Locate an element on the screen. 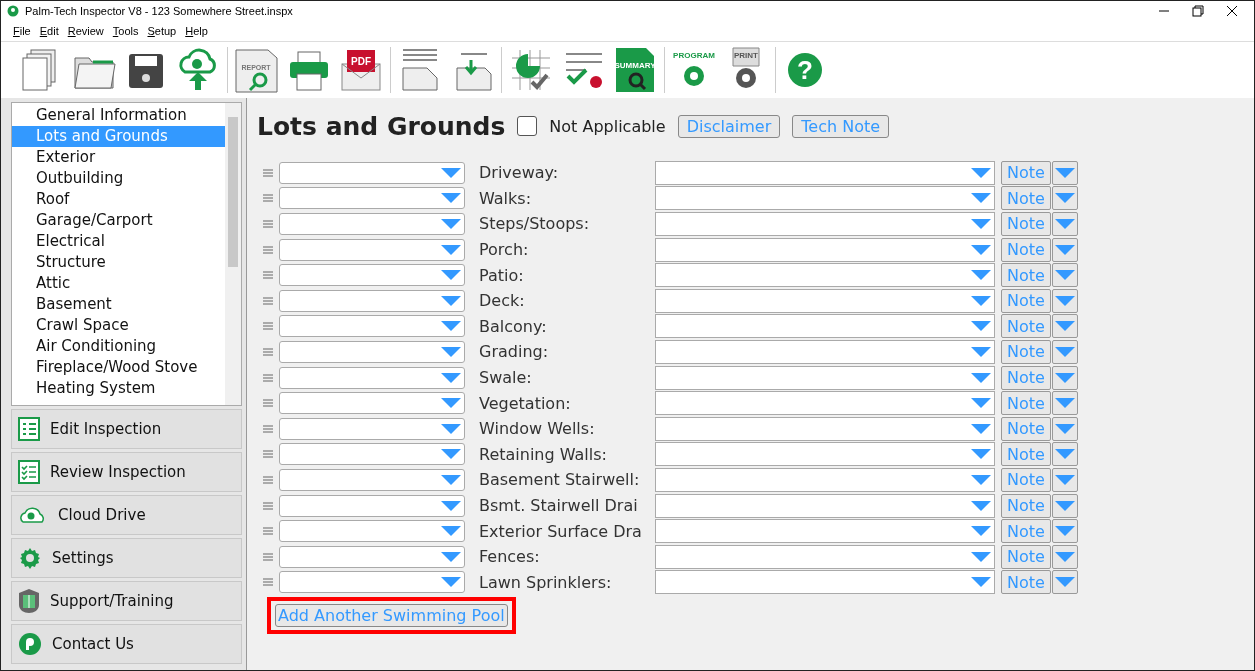 This screenshot has width=1255, height=671. section-item: Exterior is located at coordinates (118, 157).